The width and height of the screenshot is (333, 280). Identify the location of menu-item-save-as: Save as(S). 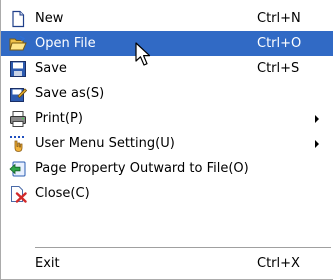
(167, 93).